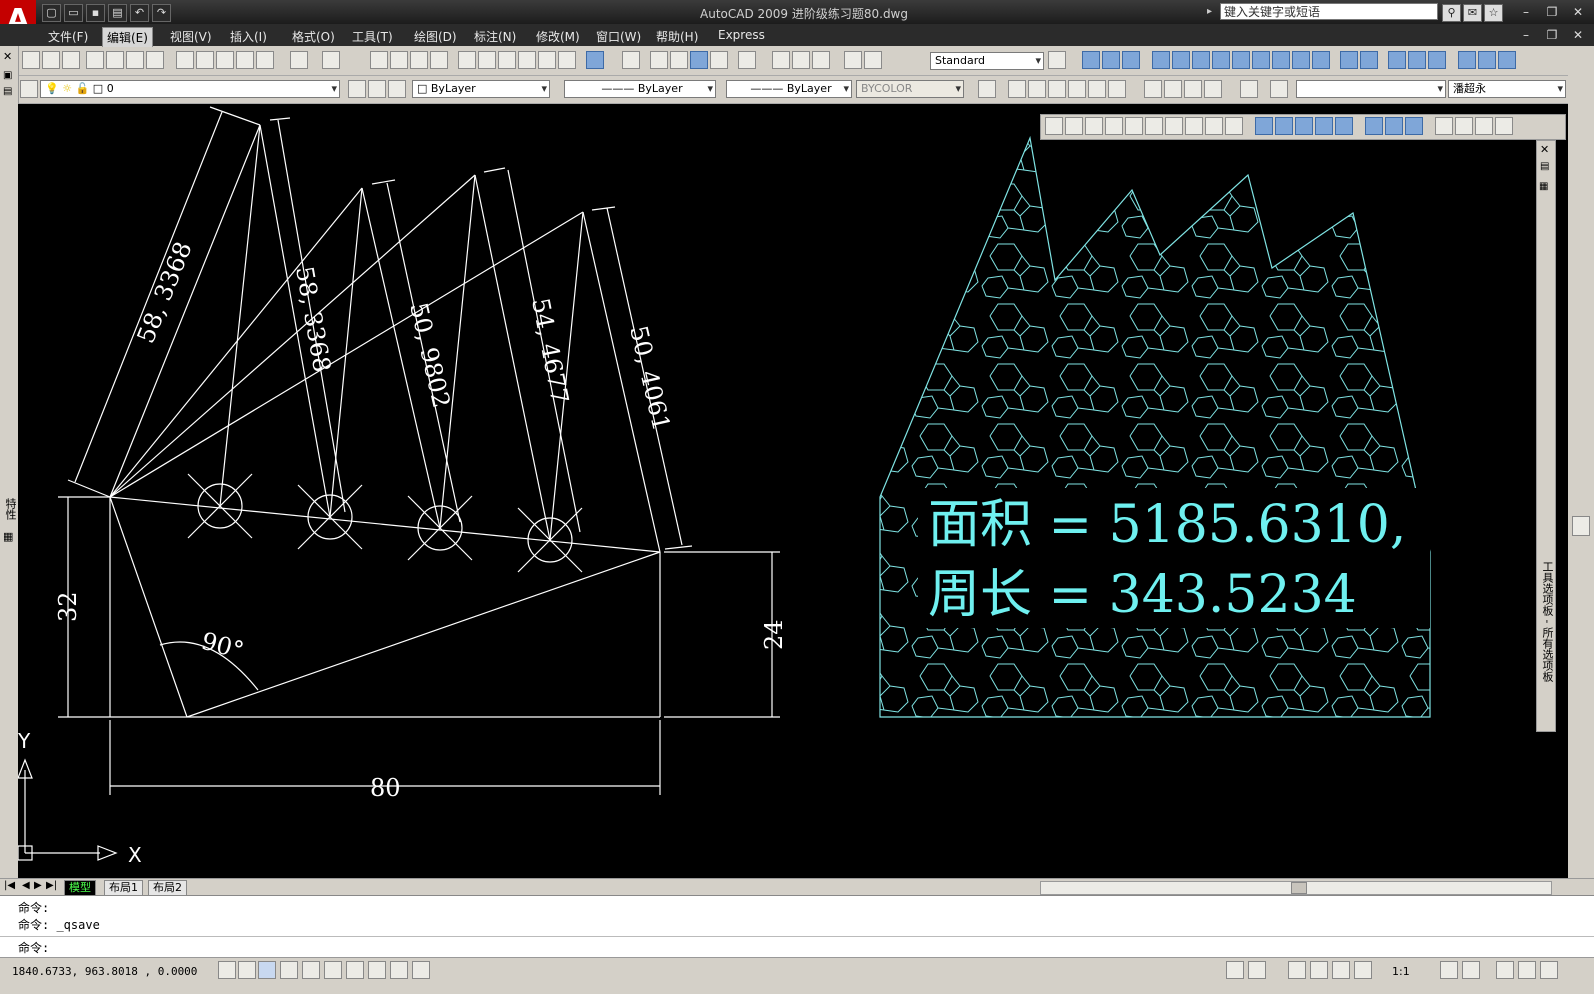 Image resolution: width=1594 pixels, height=994 pixels. What do you see at coordinates (1417, 60) in the screenshot?
I see `ucs-apply-icon` at bounding box center [1417, 60].